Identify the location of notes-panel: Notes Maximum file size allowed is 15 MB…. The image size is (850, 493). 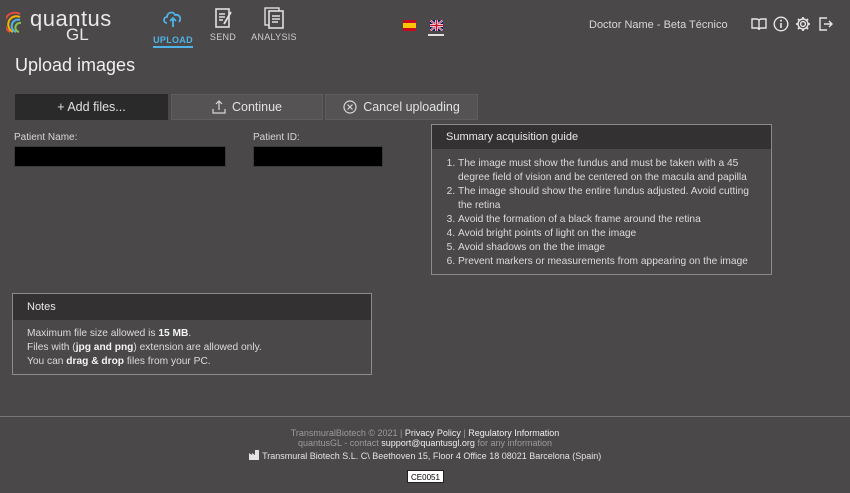
(192, 334).